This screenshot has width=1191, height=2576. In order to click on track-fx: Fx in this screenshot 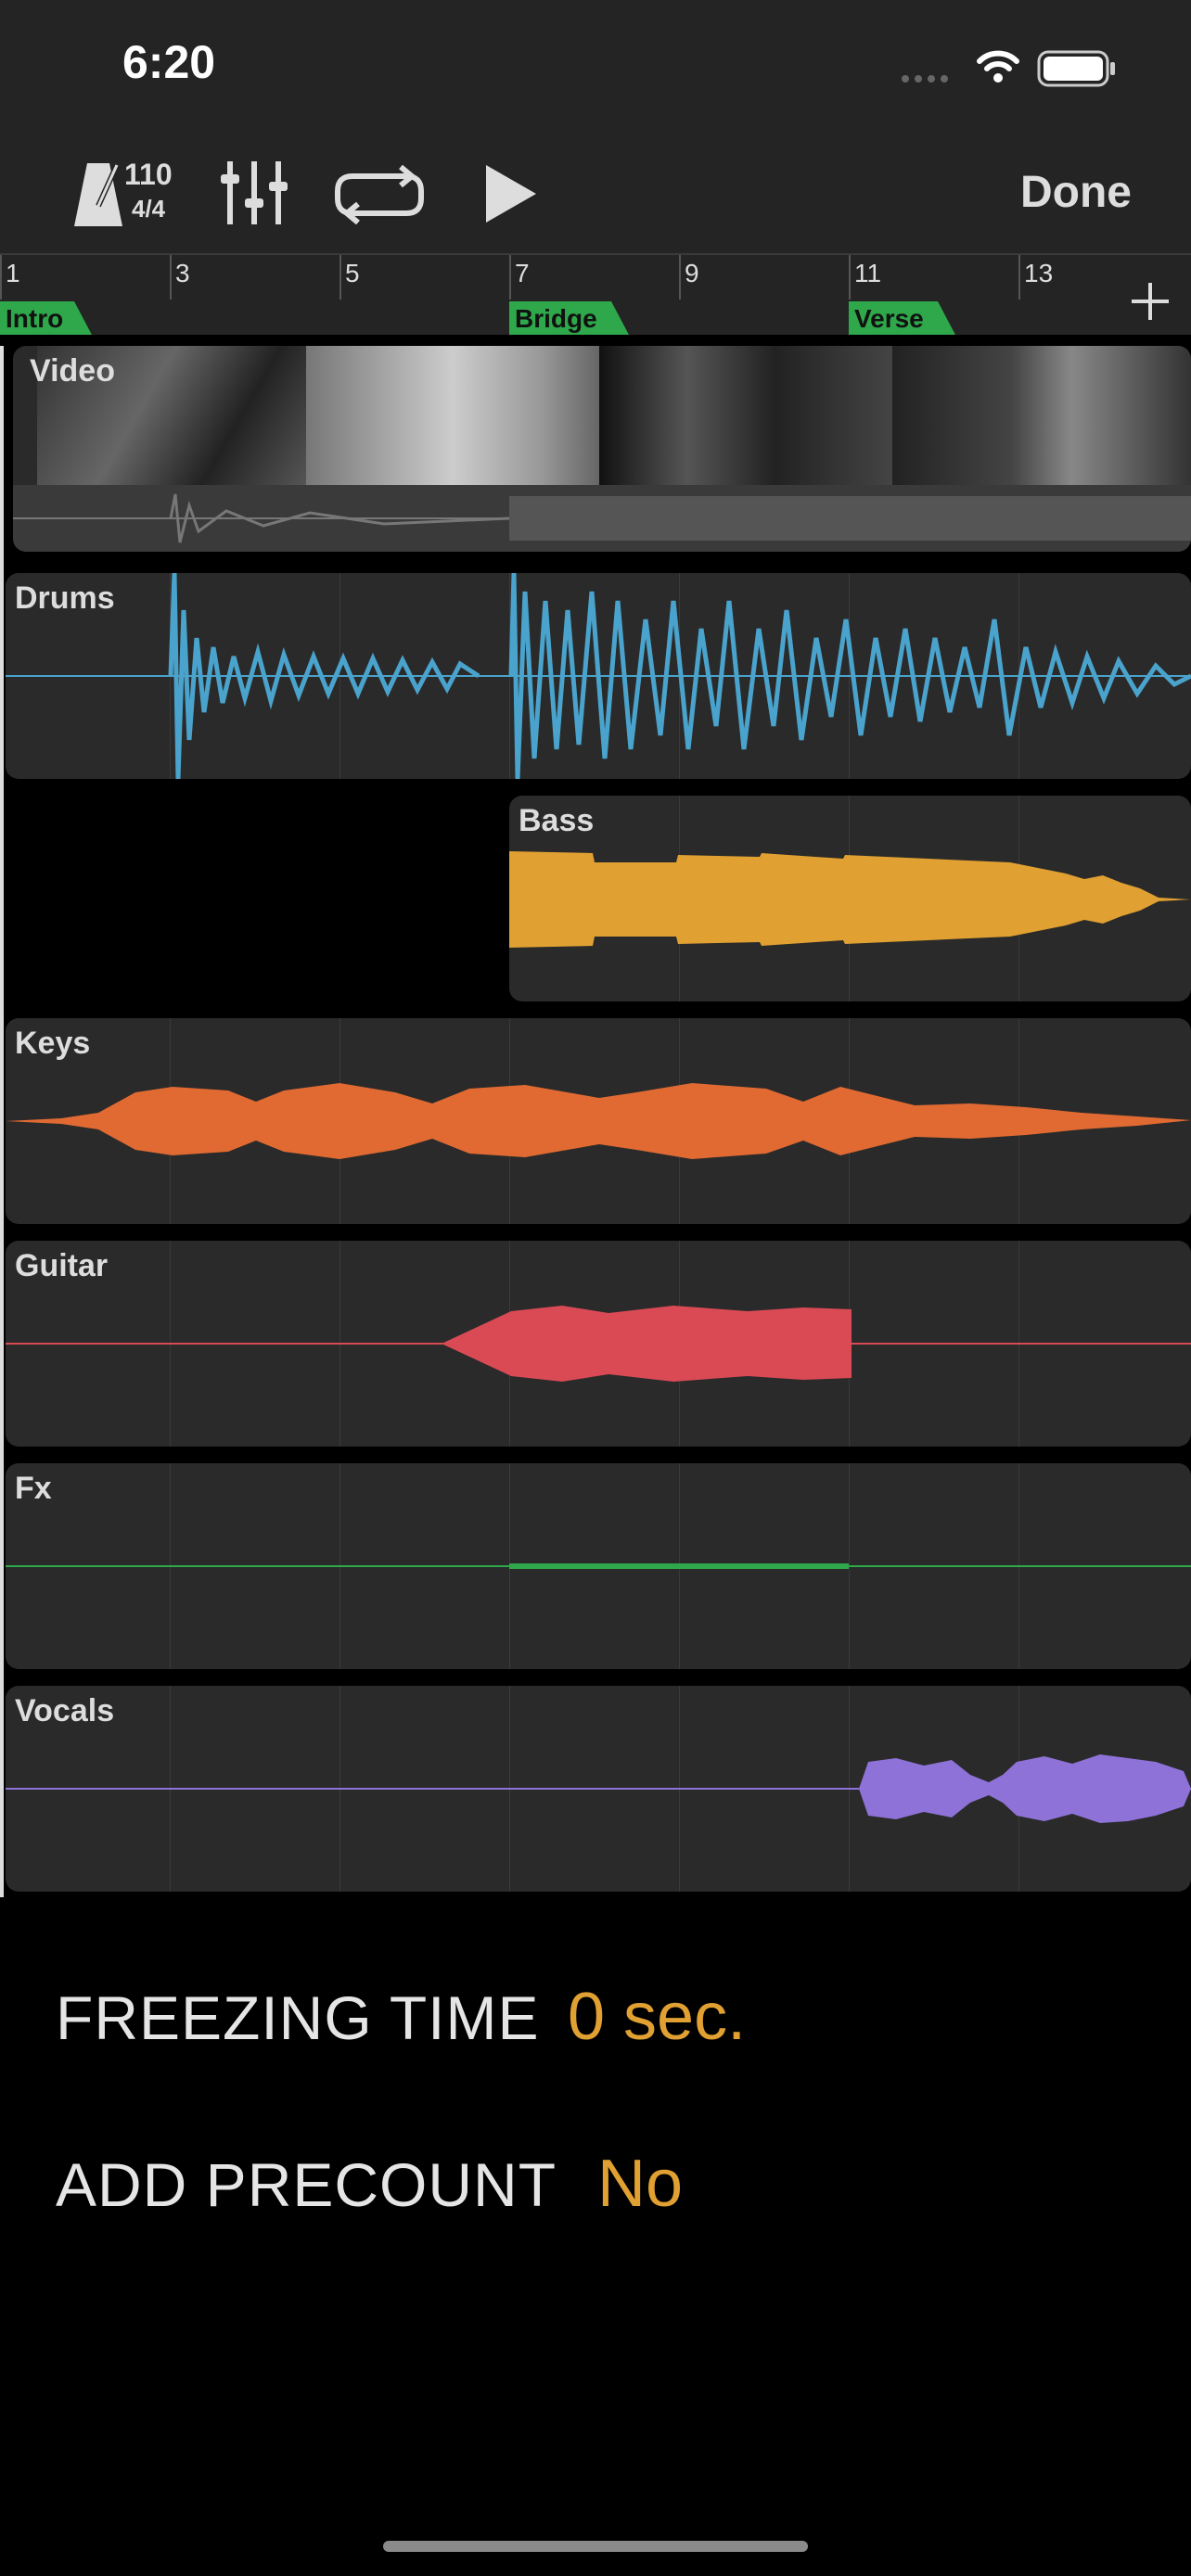, I will do `click(598, 1566)`.